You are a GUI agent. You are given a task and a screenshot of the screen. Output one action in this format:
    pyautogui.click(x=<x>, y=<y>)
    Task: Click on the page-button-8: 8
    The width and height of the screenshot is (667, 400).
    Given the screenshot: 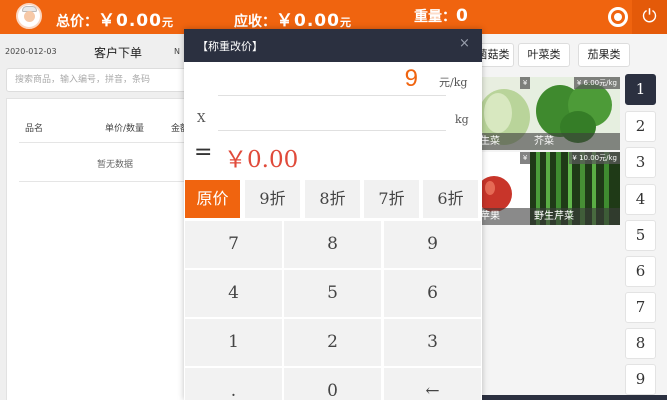 What is the action you would take?
    pyautogui.click(x=640, y=343)
    